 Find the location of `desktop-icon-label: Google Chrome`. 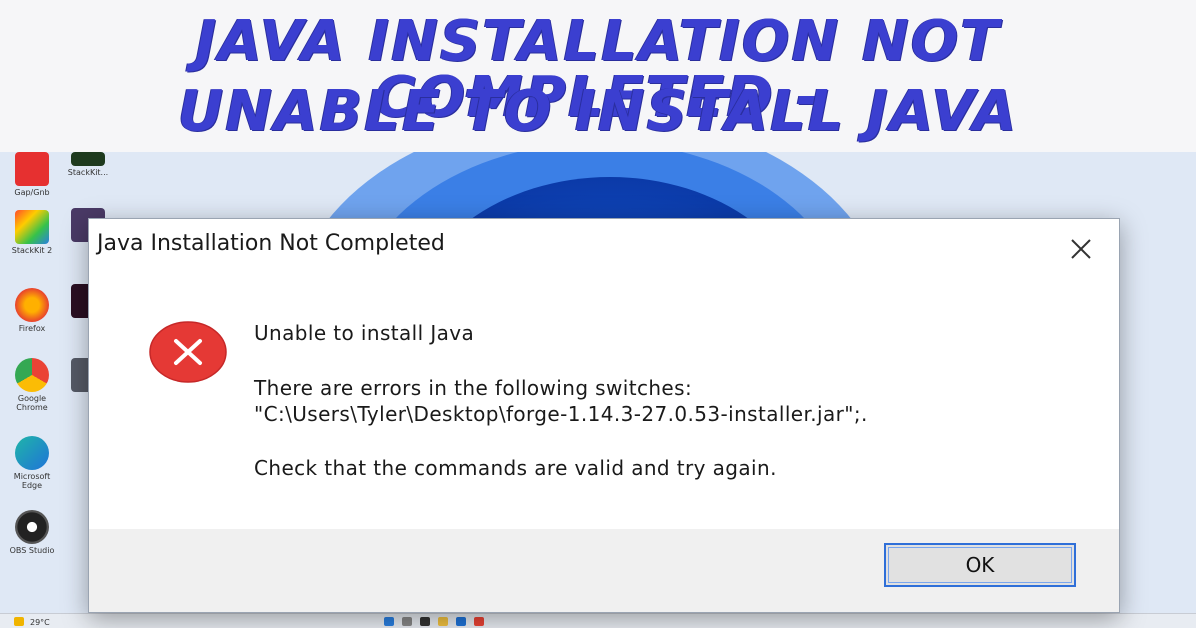

desktop-icon-label: Google Chrome is located at coordinates (32, 403).